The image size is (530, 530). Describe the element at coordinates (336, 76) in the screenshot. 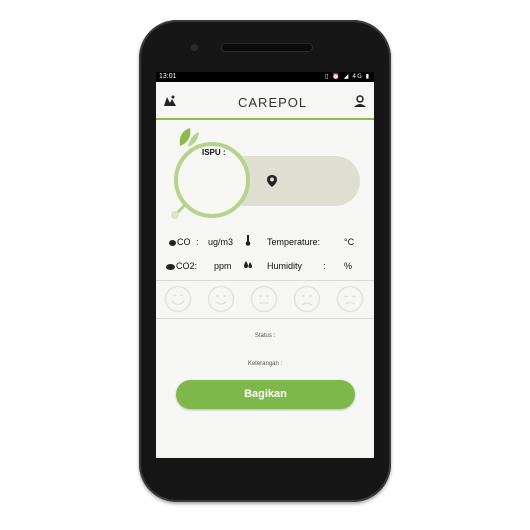

I see `alarm-icon: ⏰` at that location.